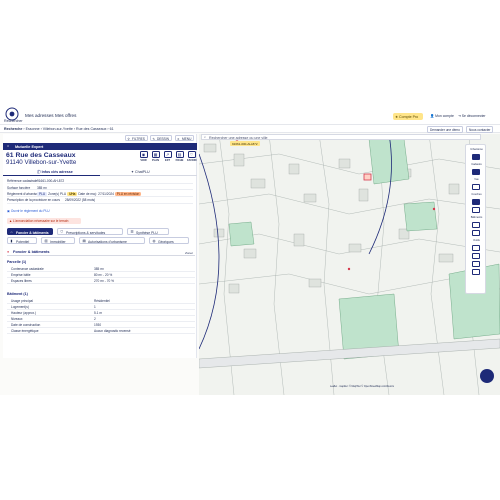 The height and width of the screenshot is (500, 500). Describe the element at coordinates (11, 232) in the screenshot. I see `pin-icon: ⌂` at that location.